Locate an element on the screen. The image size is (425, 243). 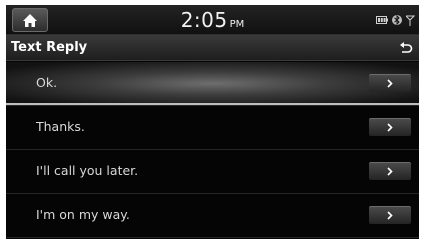
reply-label: Thanks. is located at coordinates (60, 126).